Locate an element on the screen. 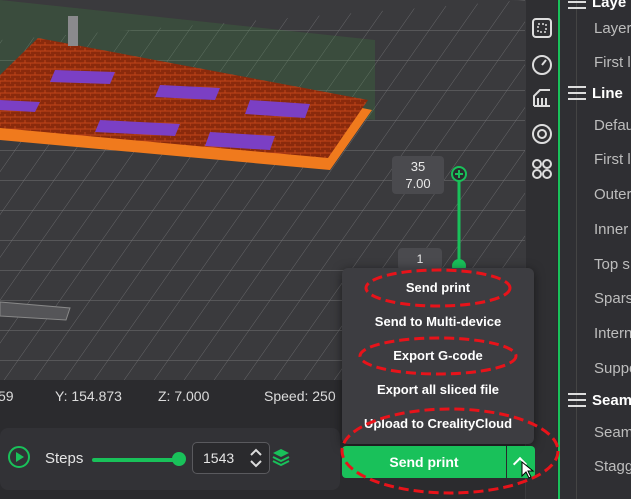 This screenshot has height=499, width=631. setting-item: Intern is located at coordinates (612, 333).